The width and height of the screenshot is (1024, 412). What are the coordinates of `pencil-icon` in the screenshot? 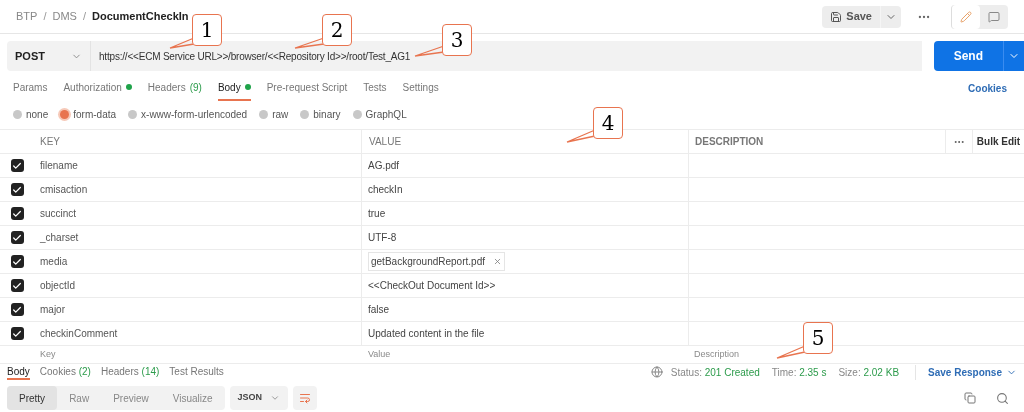 It's located at (966, 16).